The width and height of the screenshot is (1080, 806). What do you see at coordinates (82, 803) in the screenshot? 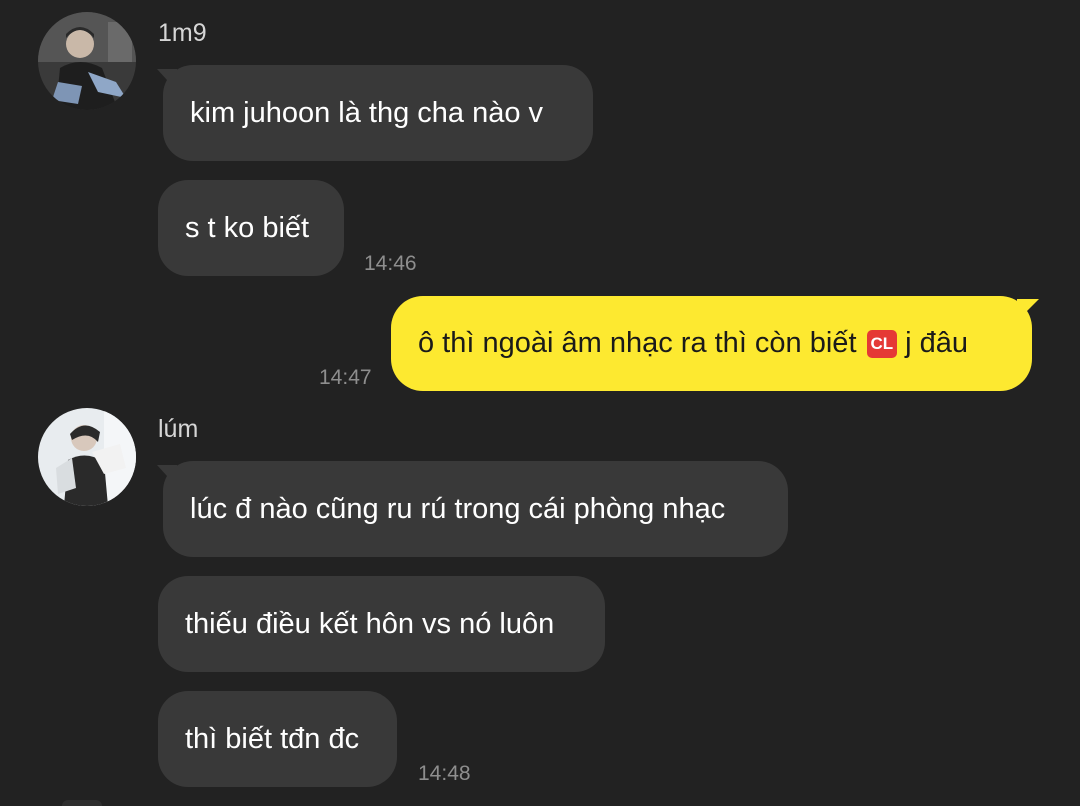
I see `next-avatar-edge` at bounding box center [82, 803].